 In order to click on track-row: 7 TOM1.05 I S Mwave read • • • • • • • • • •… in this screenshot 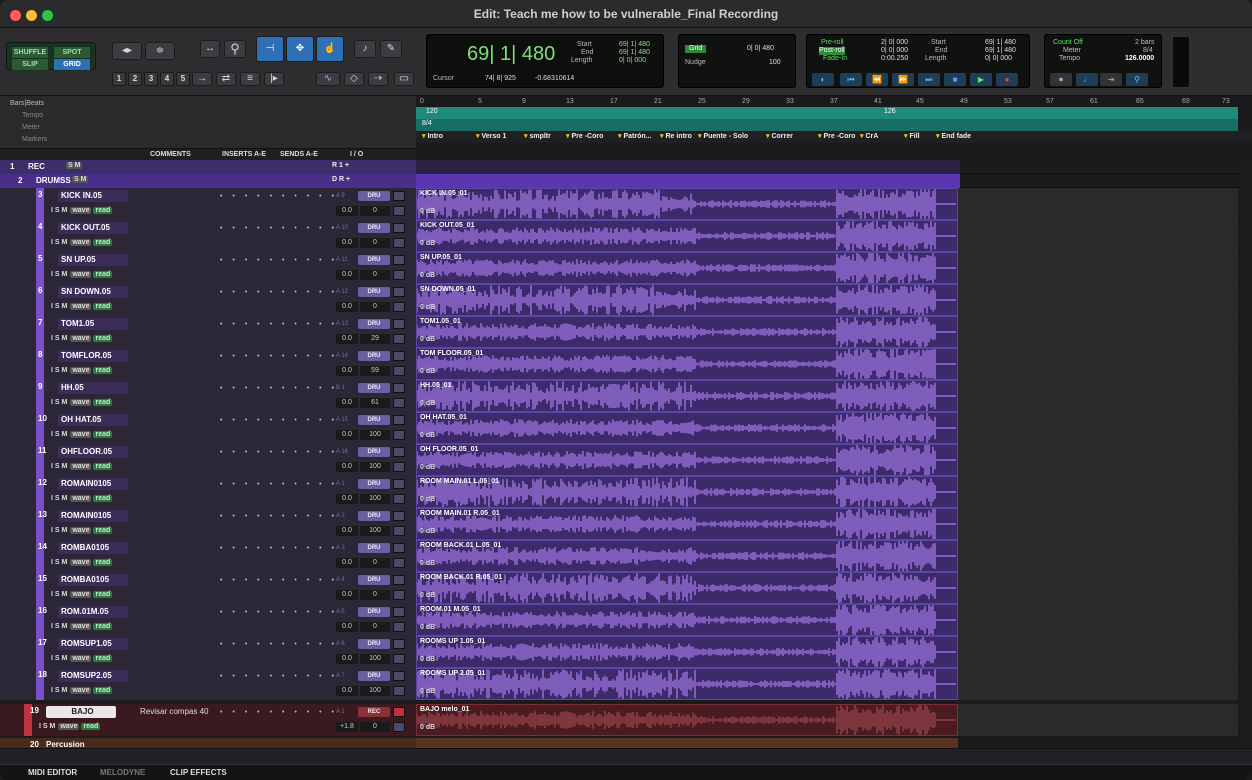, I will do `click(626, 332)`.